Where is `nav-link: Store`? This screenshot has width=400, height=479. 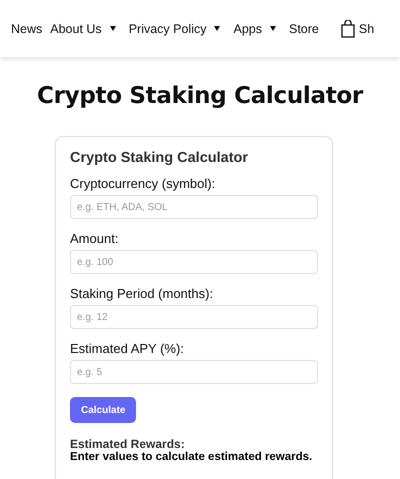 nav-link: Store is located at coordinates (303, 29).